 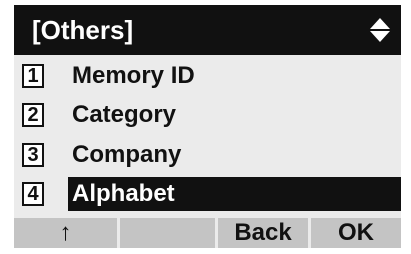 I want to click on menu-item-label: Alphabet, so click(x=123, y=193).